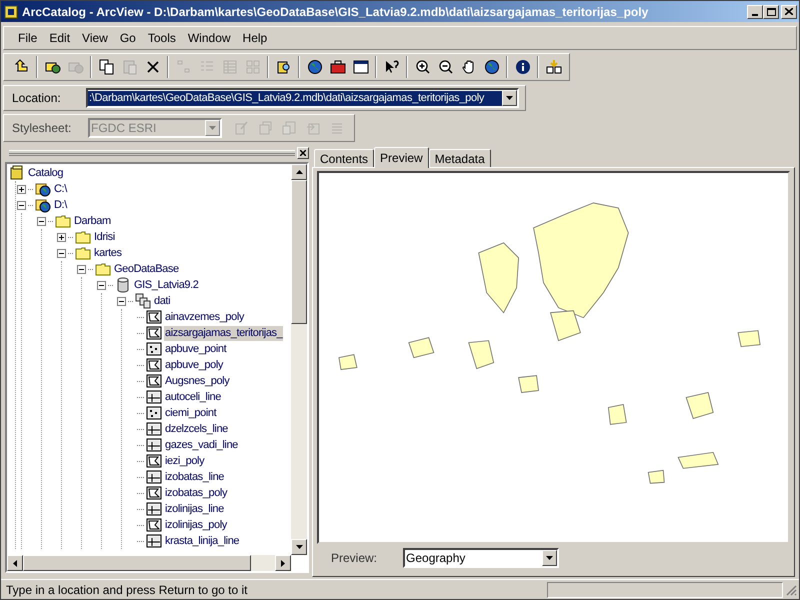  I want to click on properties-icon, so click(265, 128).